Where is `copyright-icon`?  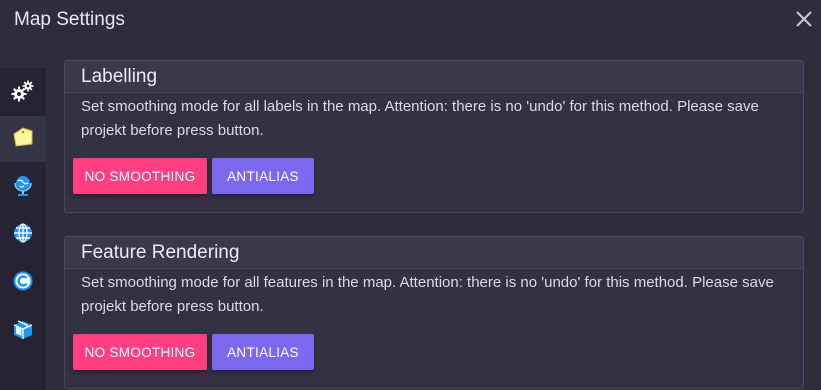 copyright-icon is located at coordinates (23, 283).